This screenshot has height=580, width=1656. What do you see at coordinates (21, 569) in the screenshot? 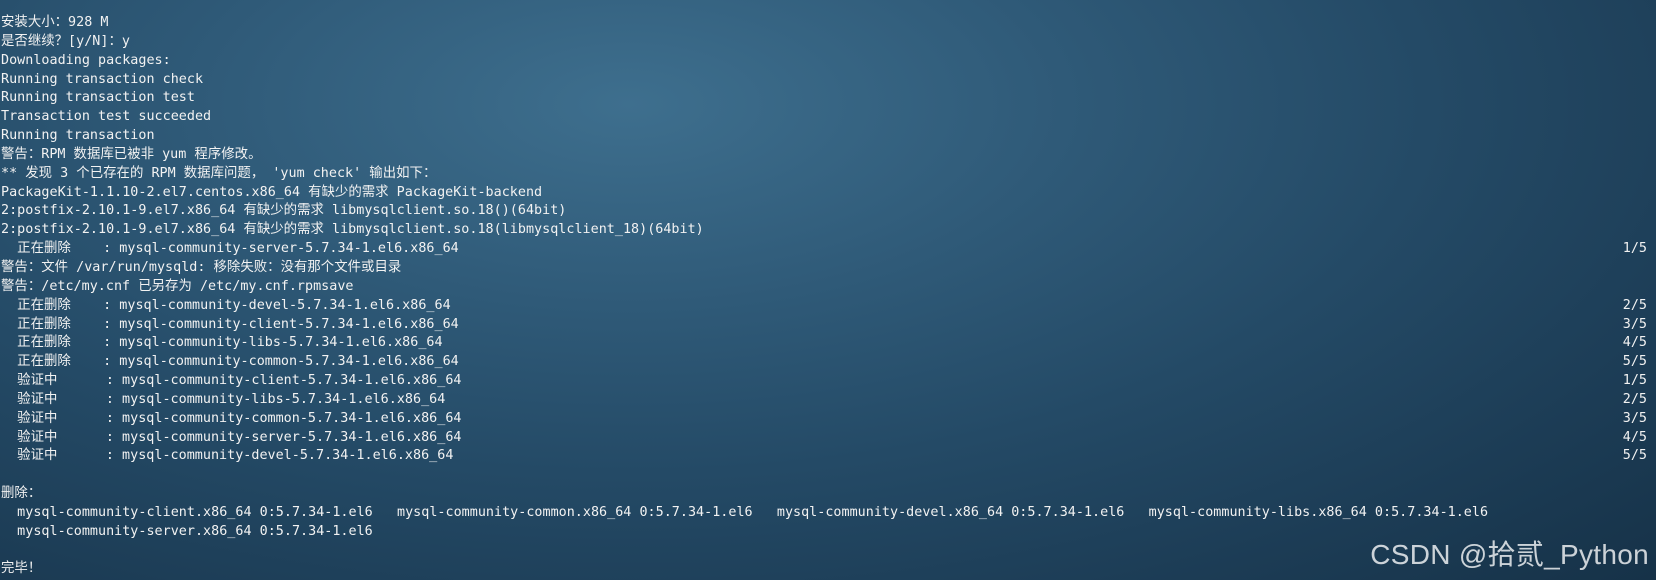
I see `terminal-line-text: 完毕！` at bounding box center [21, 569].